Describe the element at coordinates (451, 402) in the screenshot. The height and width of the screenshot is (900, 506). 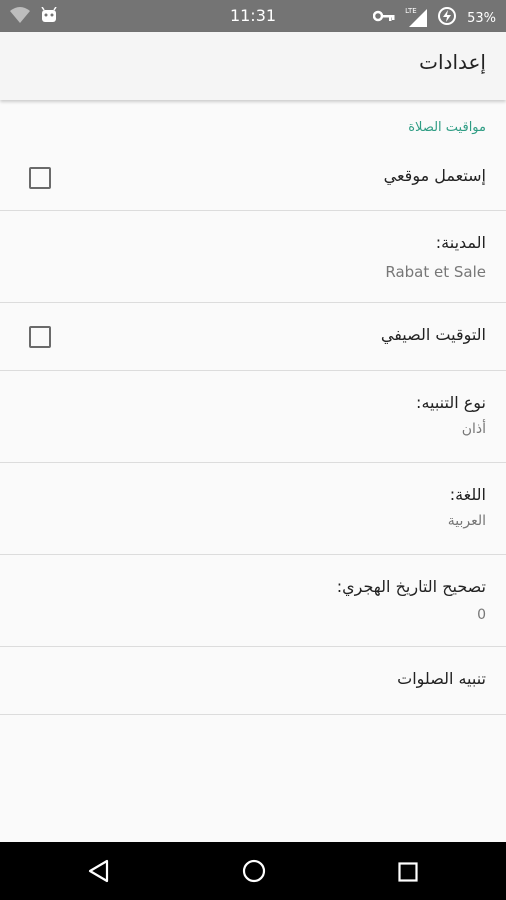
I see `pref-title: نوع التنبيه:` at that location.